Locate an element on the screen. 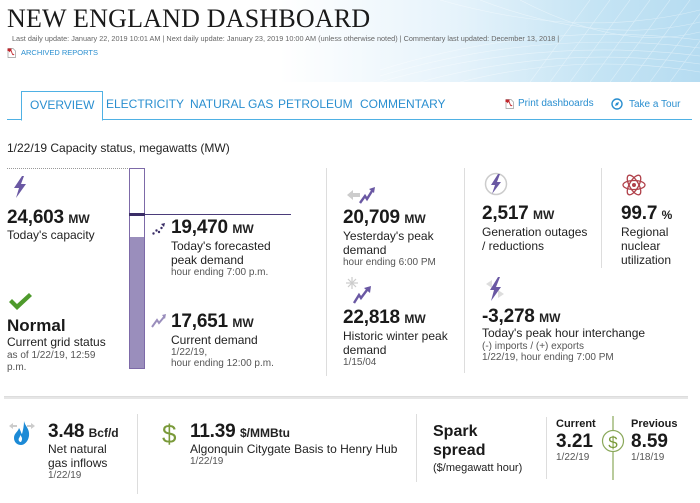 The height and width of the screenshot is (503, 700). nuclear-unit: % is located at coordinates (667, 215).